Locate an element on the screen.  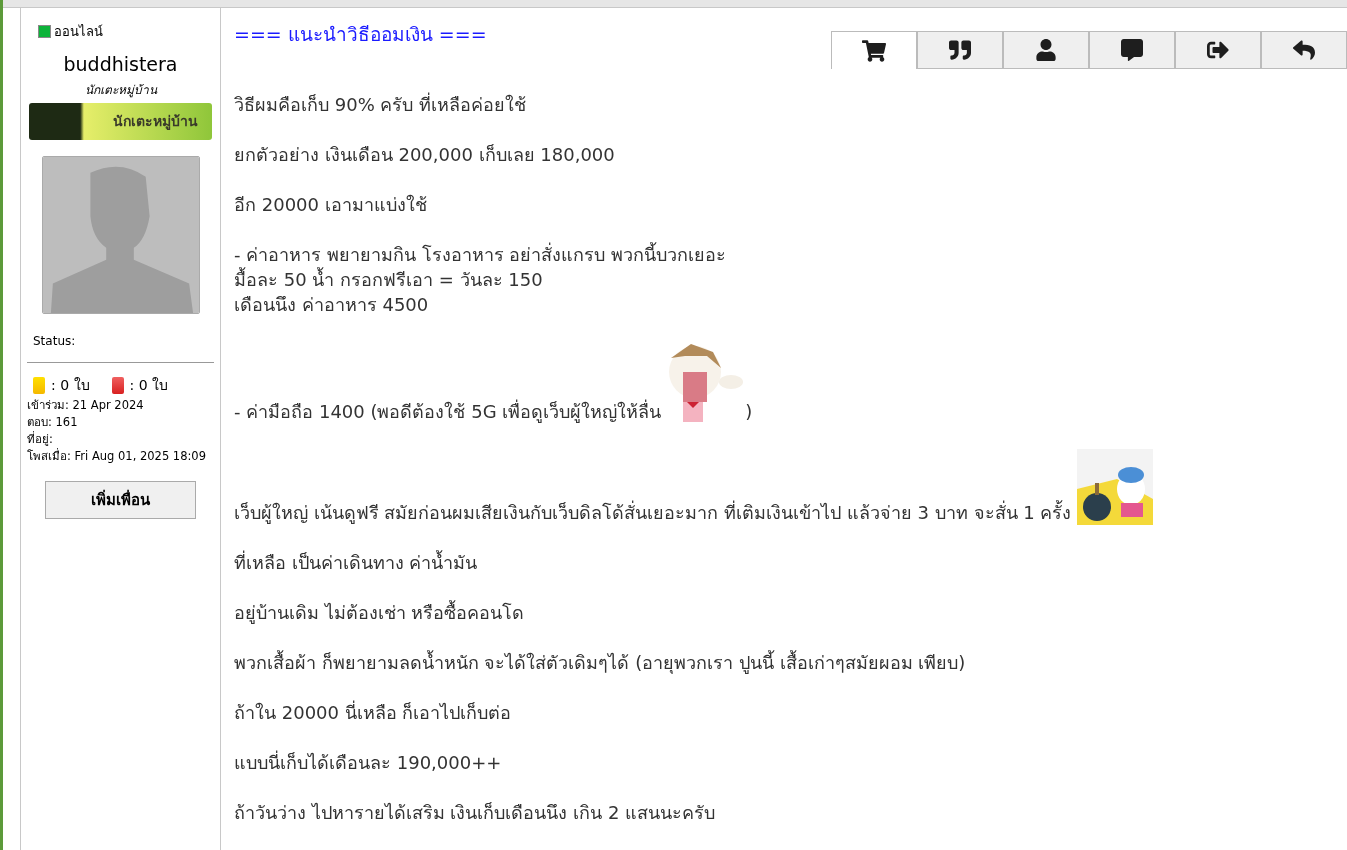
post-paragraph: แบบนี่เก็บได้เดือนละ 190,000++ is located at coordinates (368, 762).